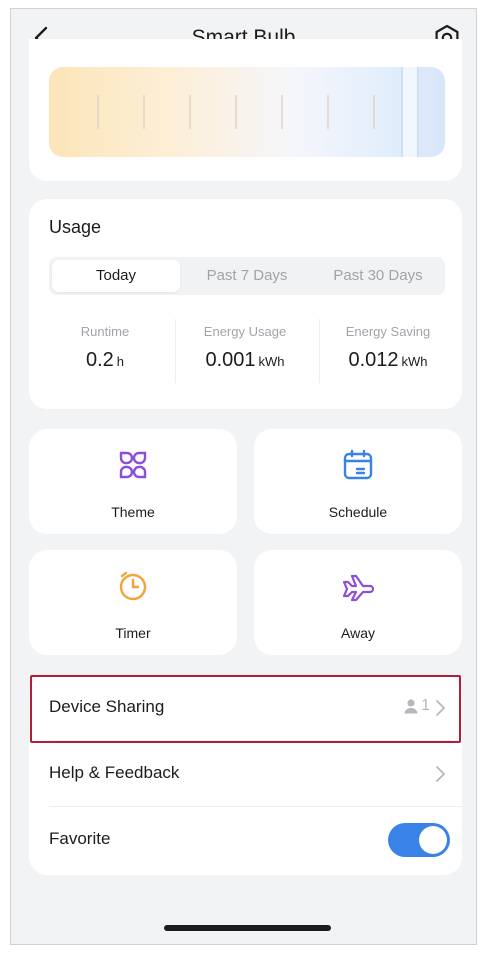 The image size is (487, 954). I want to click on clock-icon, so click(133, 586).